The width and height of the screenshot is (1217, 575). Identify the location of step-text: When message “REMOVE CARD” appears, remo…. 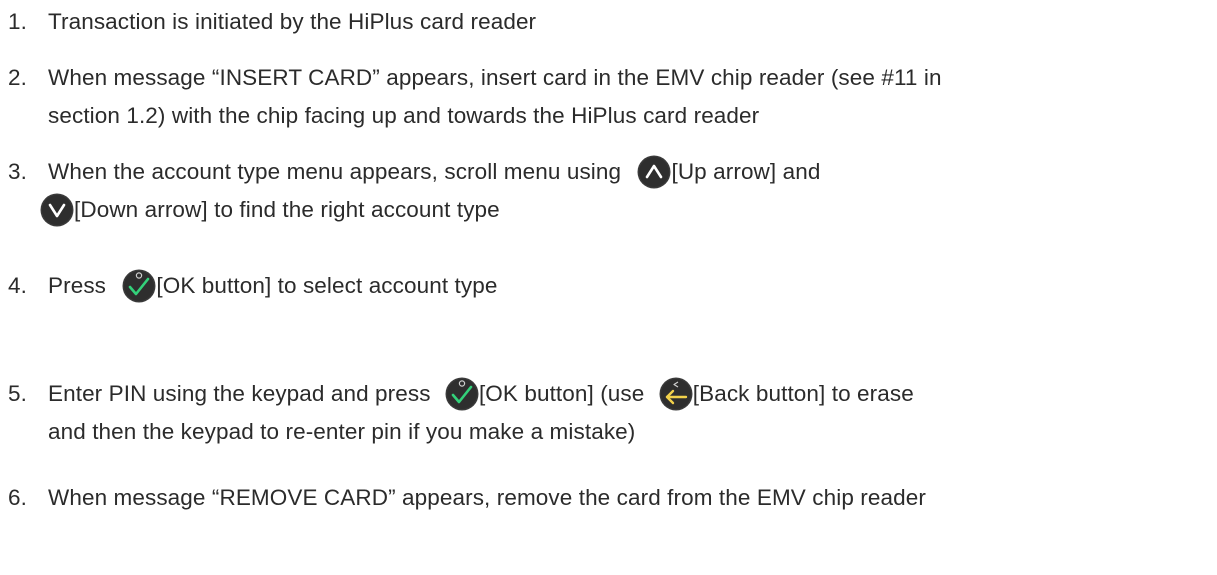
(487, 497).